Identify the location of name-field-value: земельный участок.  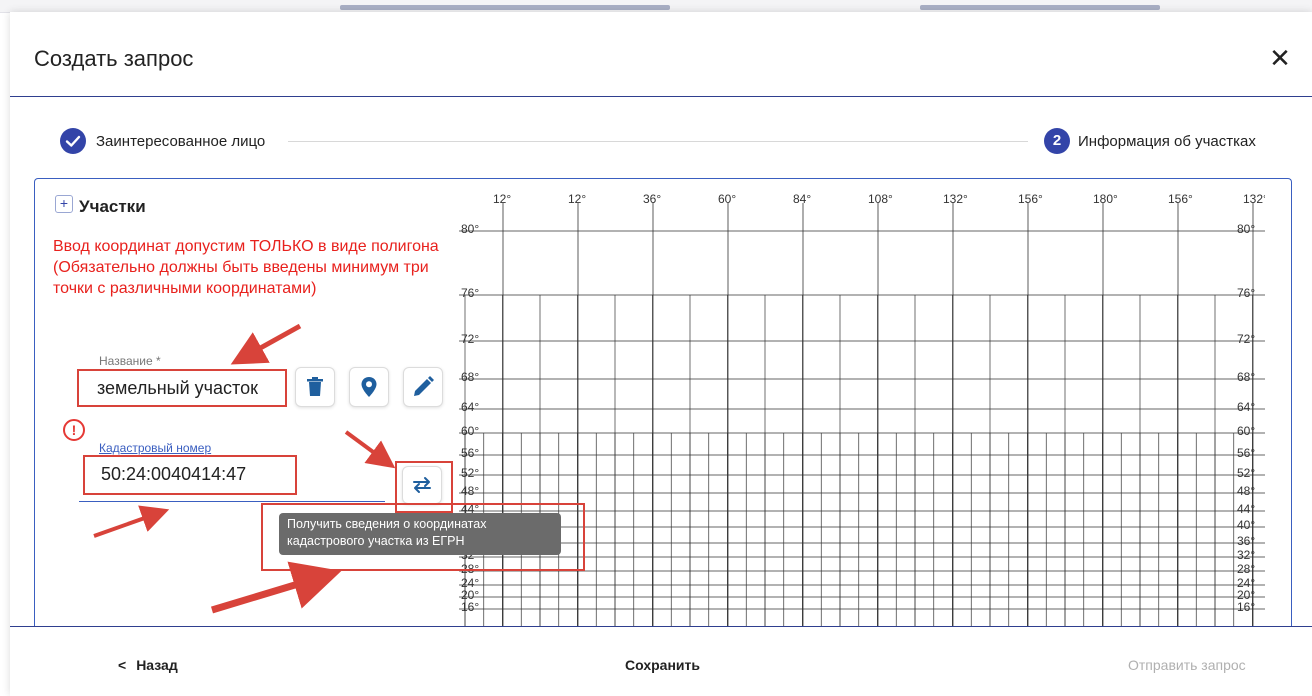
(177, 388).